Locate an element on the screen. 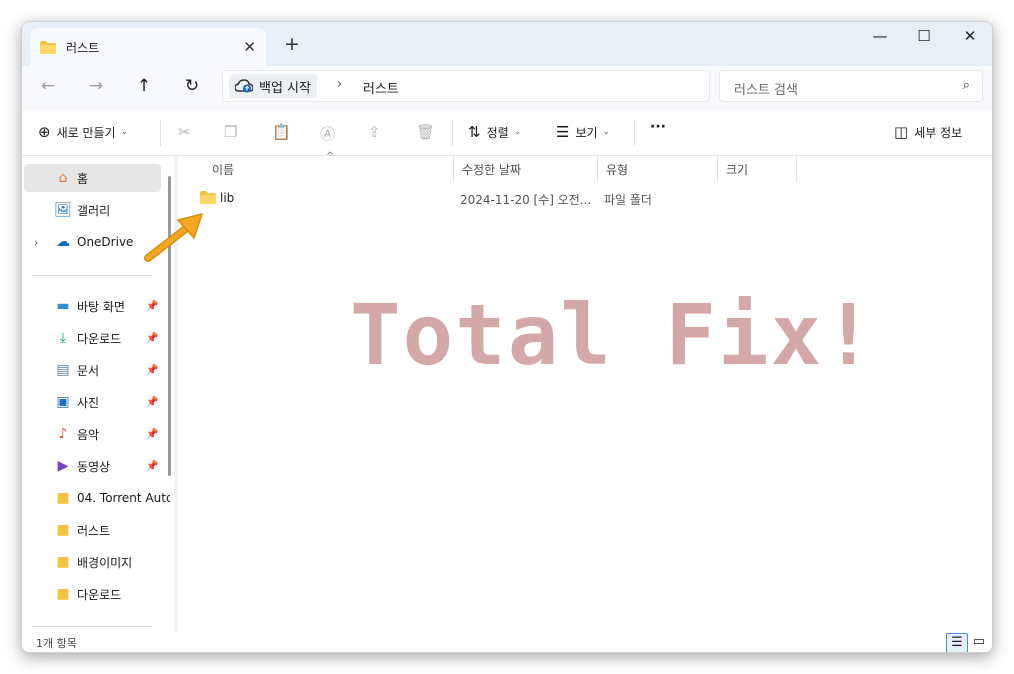 The width and height of the screenshot is (1014, 674). back-button: ← is located at coordinates (48, 86).